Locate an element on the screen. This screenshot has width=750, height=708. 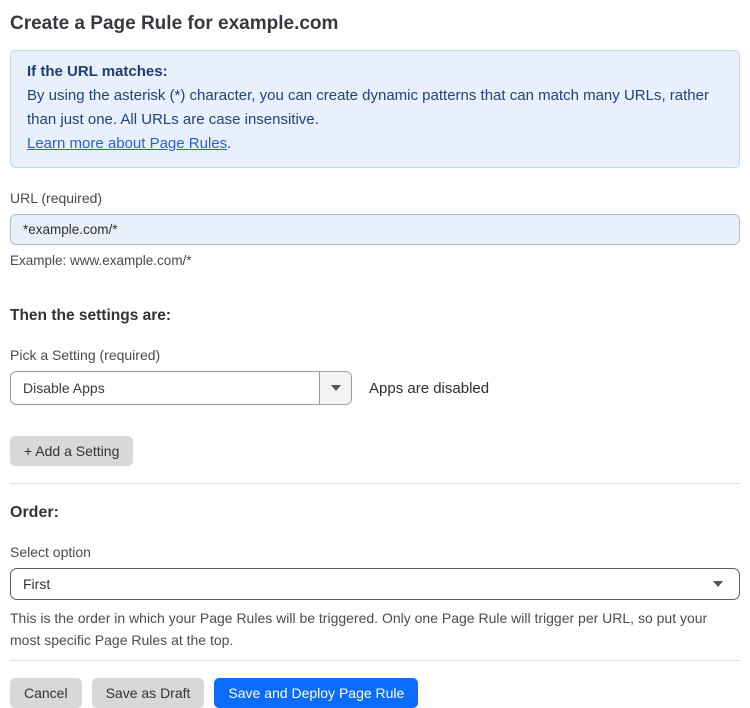
url-label: URL (required) is located at coordinates (56, 198).